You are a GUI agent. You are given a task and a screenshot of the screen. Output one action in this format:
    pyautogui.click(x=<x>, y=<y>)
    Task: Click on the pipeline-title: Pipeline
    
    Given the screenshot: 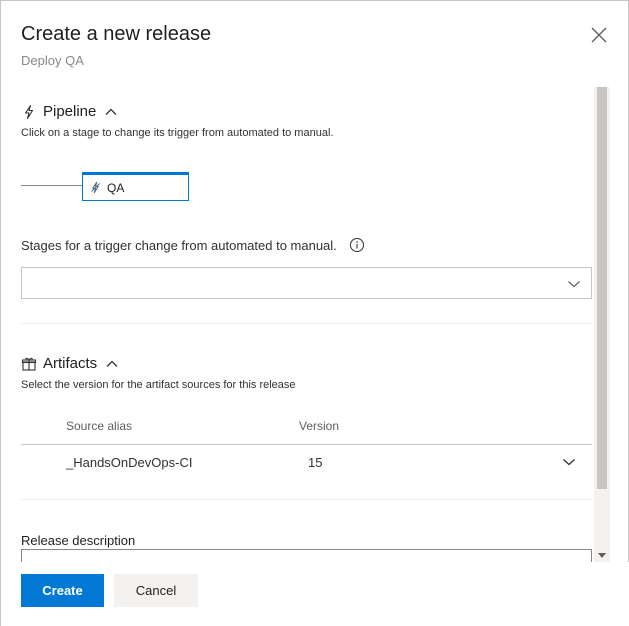 What is the action you would take?
    pyautogui.click(x=70, y=111)
    